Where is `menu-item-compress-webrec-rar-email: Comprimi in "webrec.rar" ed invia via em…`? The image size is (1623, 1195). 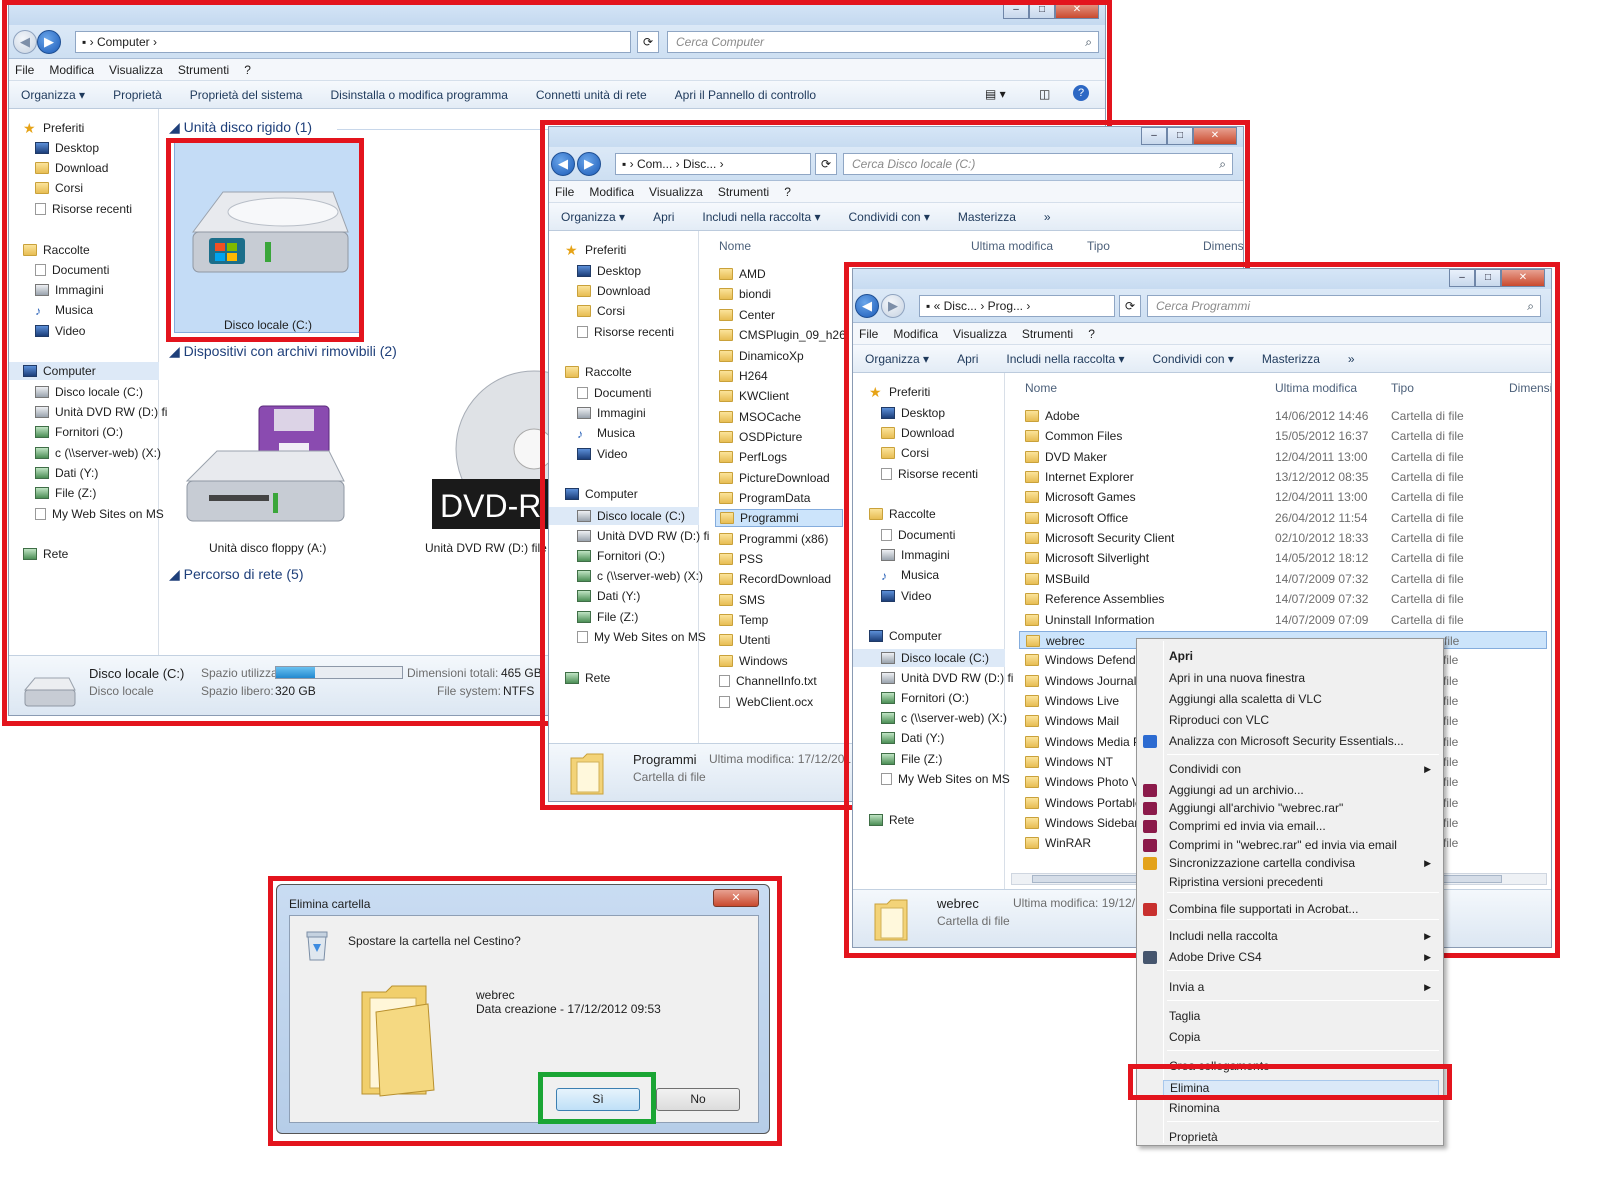
menu-item-compress-webrec-rar-email: Comprimi in "webrec.rar" ed invia via em… is located at coordinates (1283, 845).